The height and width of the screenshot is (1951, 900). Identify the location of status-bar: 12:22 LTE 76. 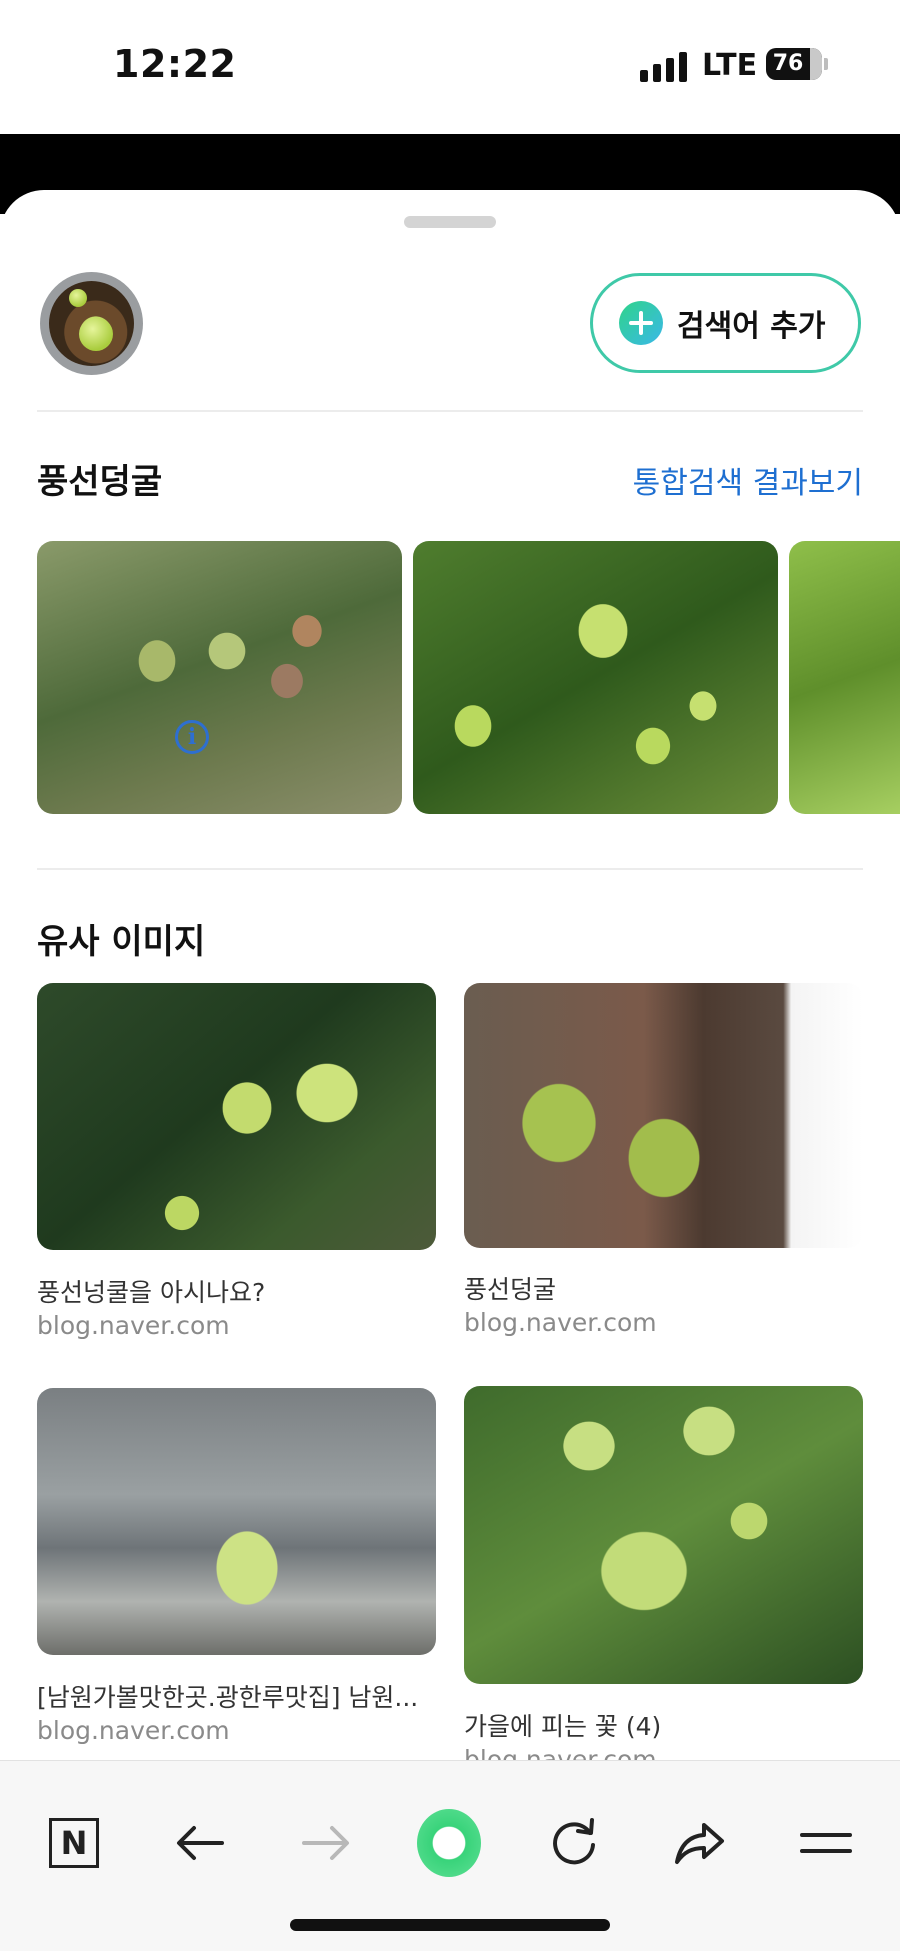
(450, 67).